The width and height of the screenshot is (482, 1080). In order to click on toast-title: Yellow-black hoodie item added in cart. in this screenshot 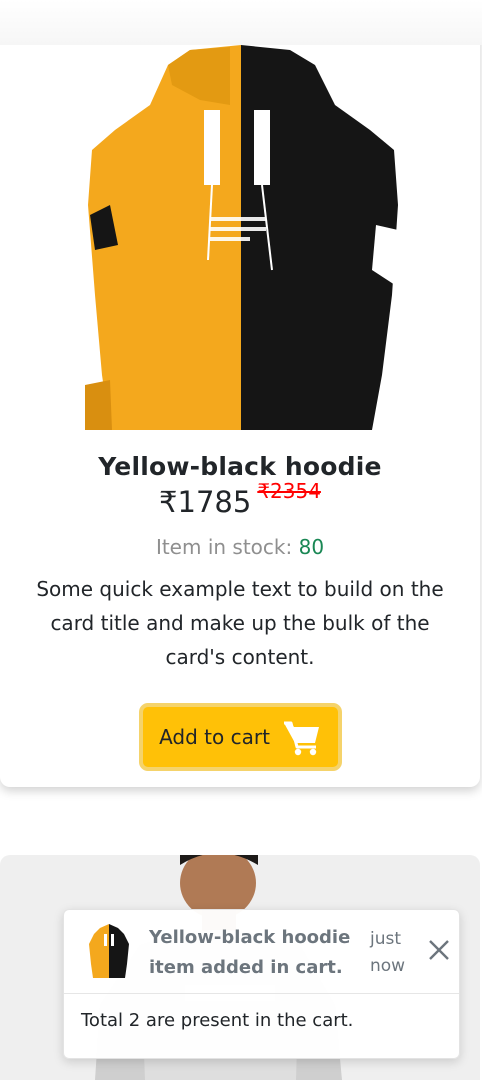, I will do `click(250, 952)`.